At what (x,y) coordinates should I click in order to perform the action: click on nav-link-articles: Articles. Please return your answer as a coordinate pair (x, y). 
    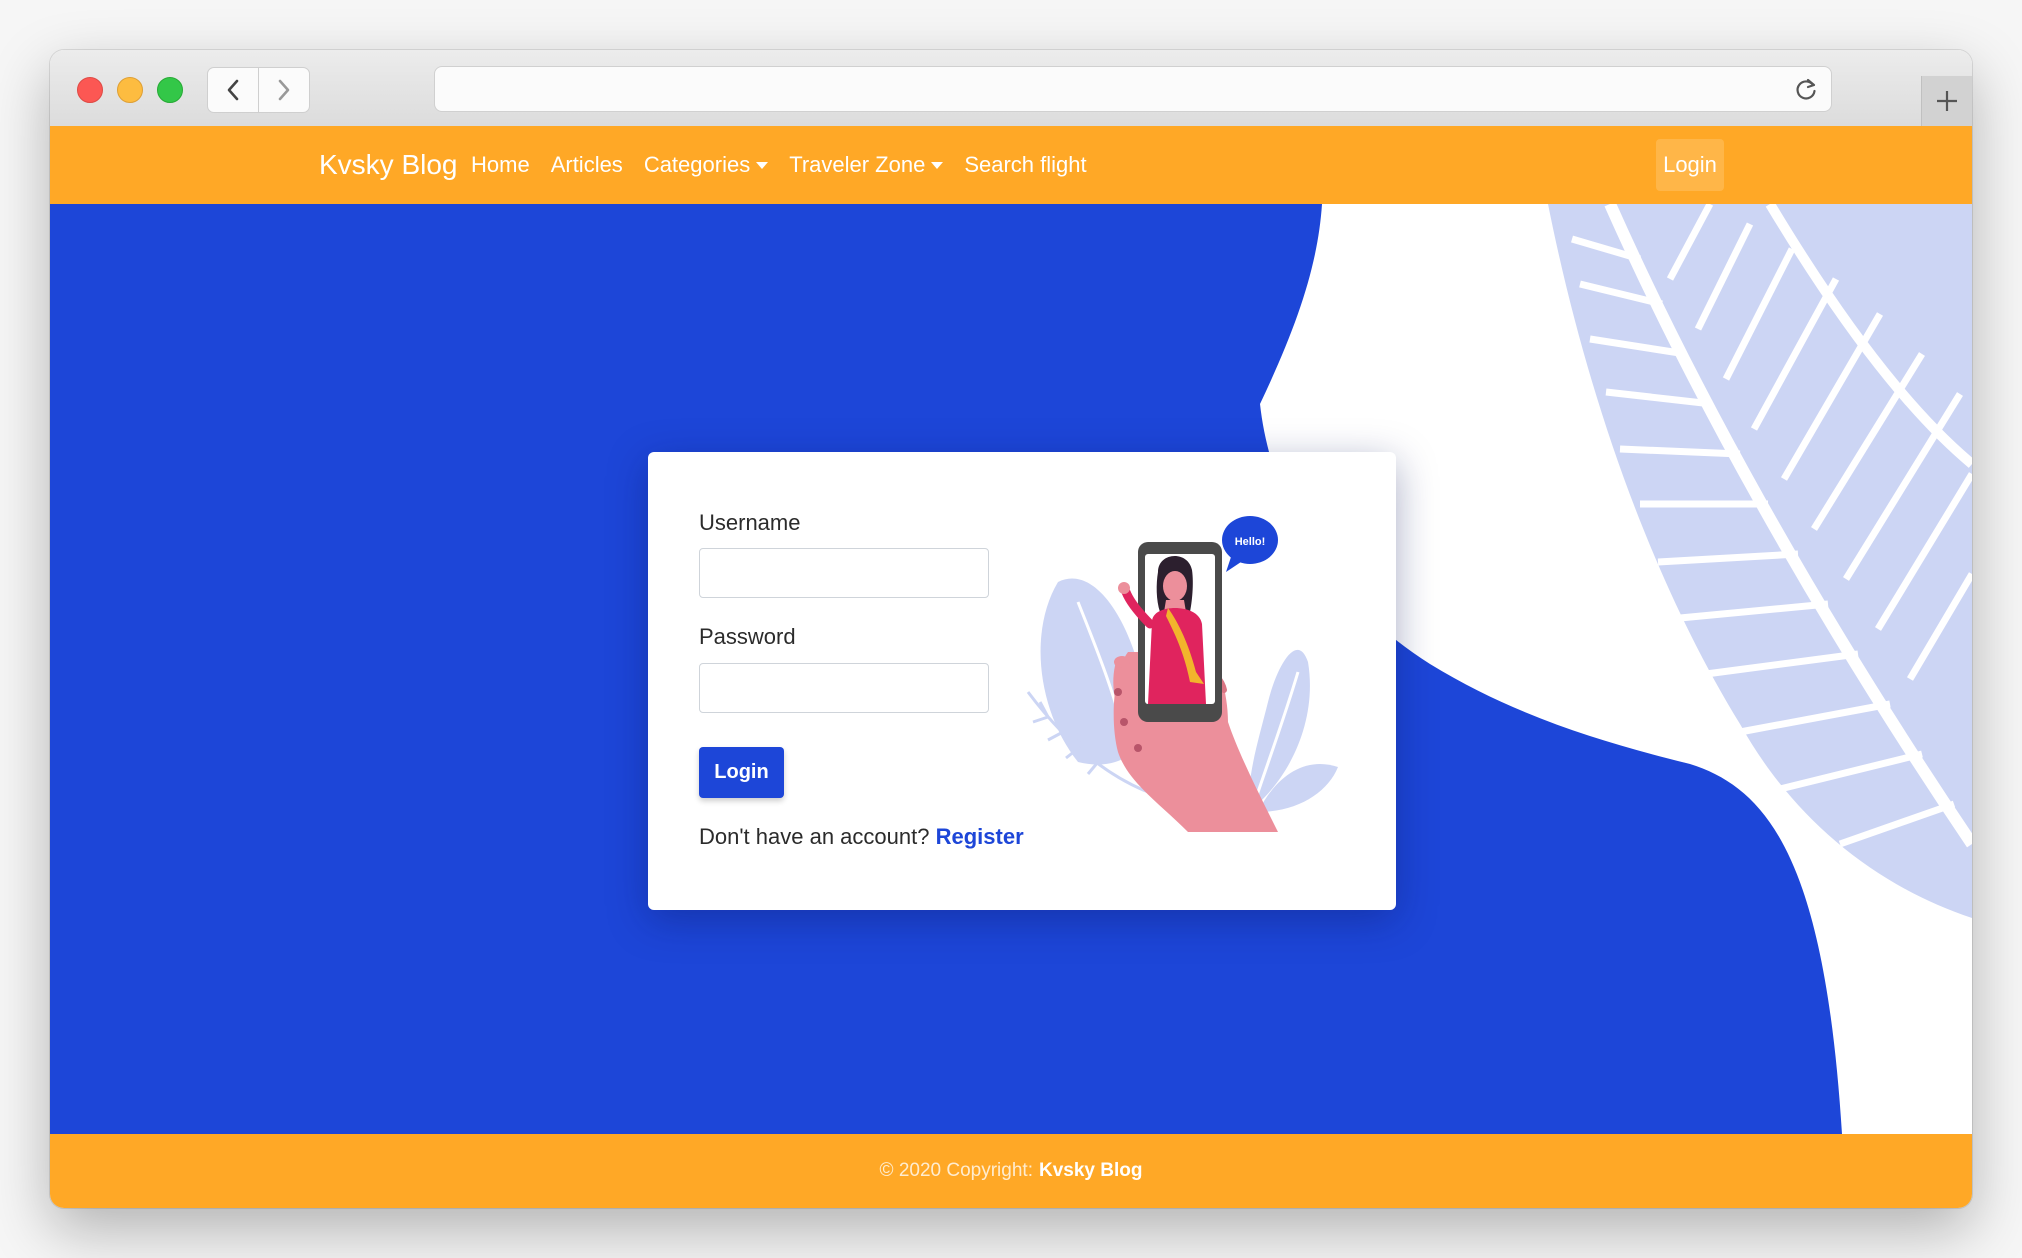
    Looking at the image, I should click on (587, 165).